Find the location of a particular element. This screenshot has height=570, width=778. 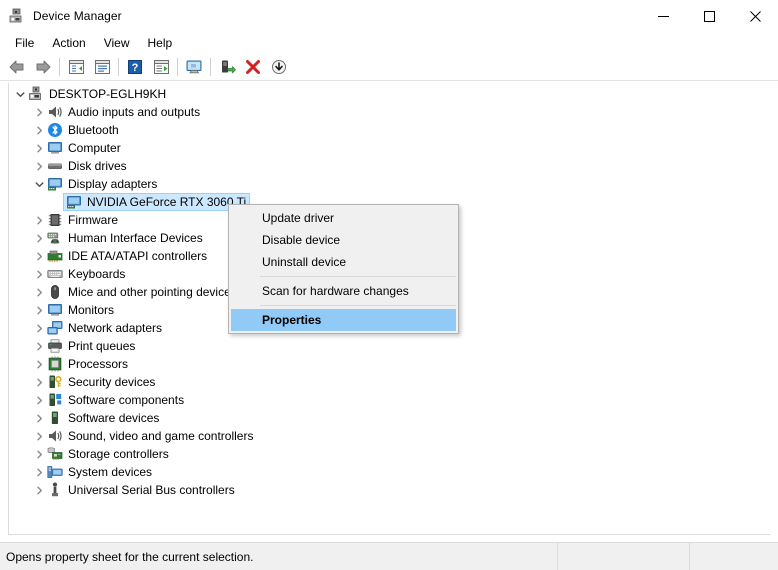

tree-item-label: System devices is located at coordinates (110, 472).